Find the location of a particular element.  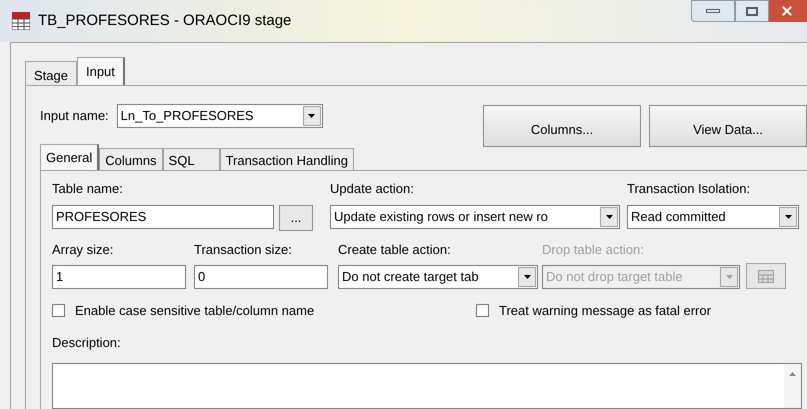

checkbox-label: Enable case sensitive table/column name is located at coordinates (194, 311).